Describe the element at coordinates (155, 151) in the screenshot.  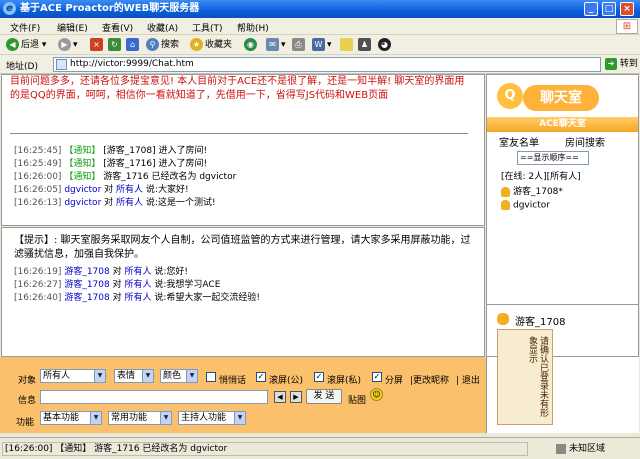
I see `chat-text: [游客_1708] 进入了房间!` at that location.